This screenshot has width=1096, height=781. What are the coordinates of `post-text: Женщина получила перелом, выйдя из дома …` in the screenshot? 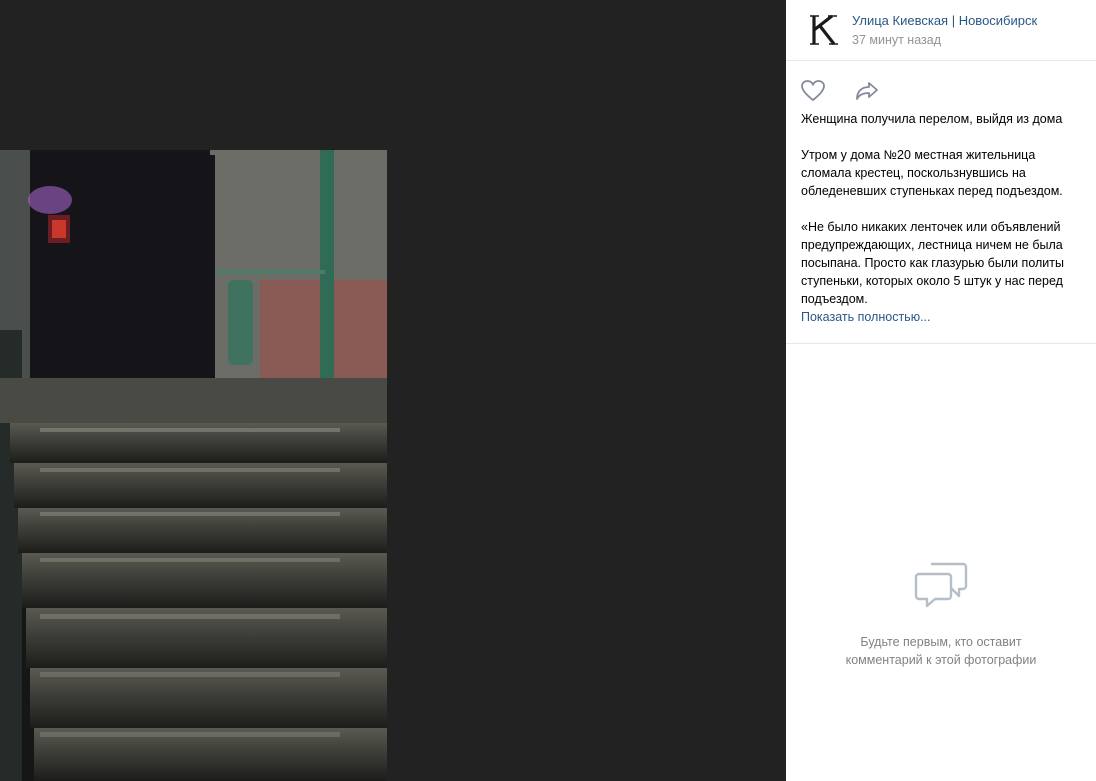 It's located at (944, 218).